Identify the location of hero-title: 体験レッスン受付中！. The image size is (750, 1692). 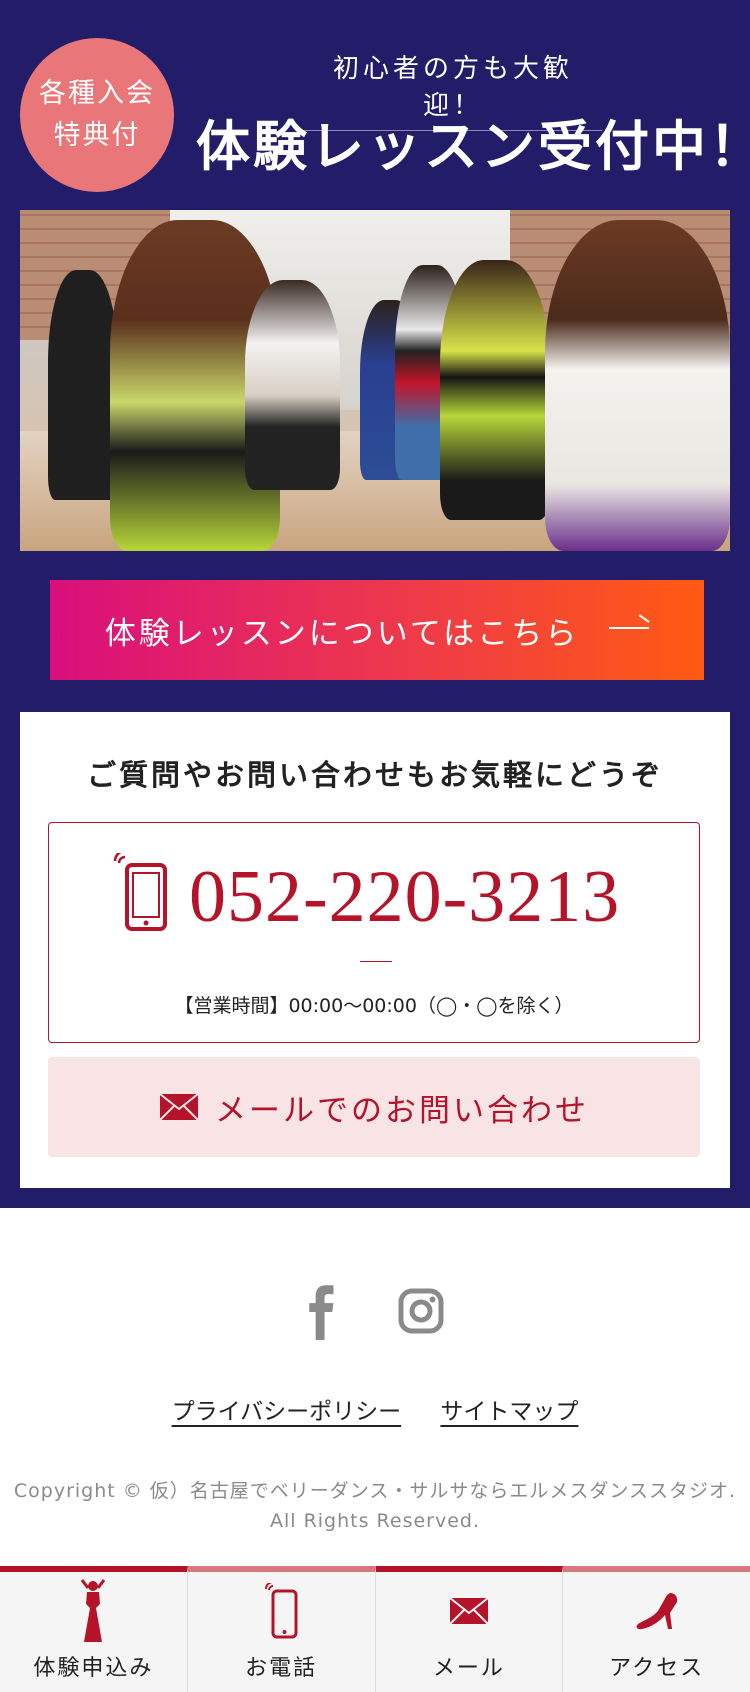
(473, 146).